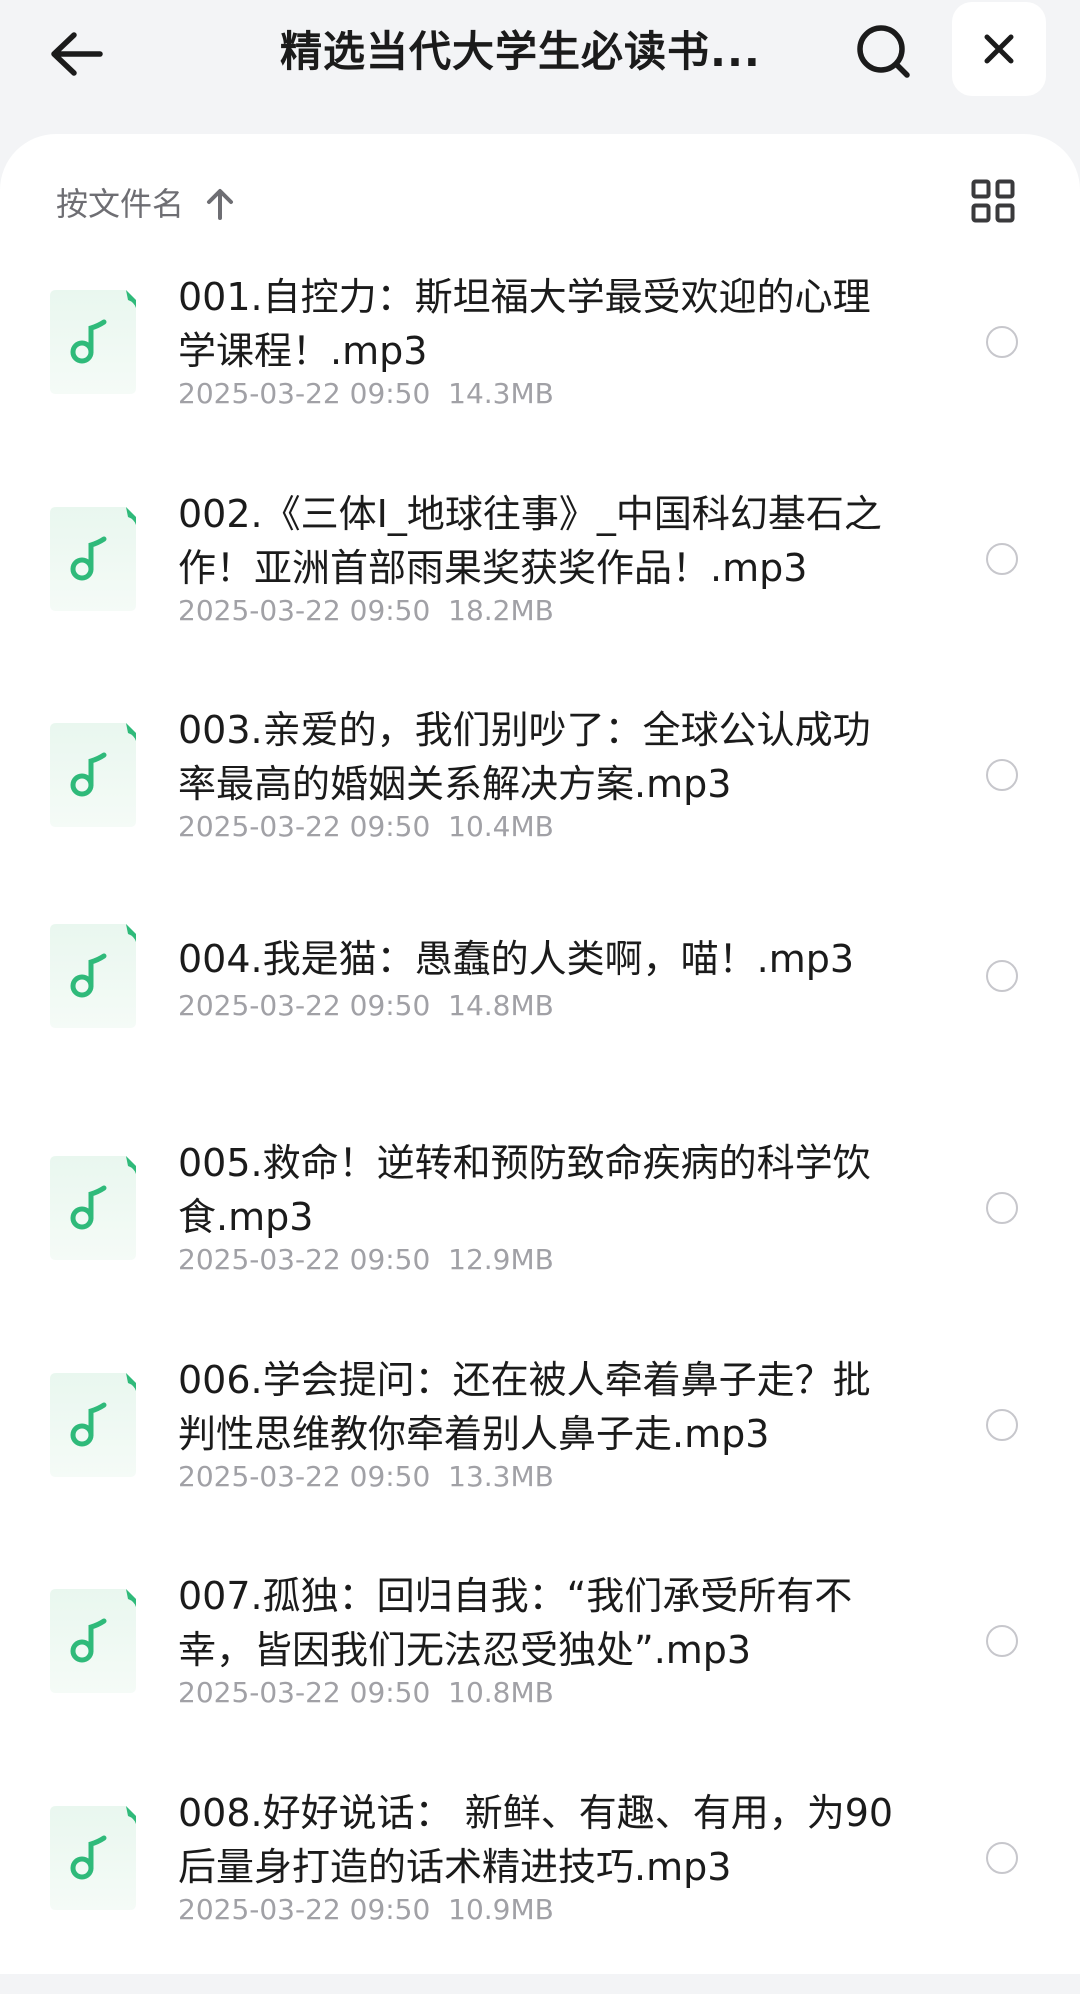  I want to click on file-meta: 2025-03-22 09:50 10.8MB, so click(366, 1693).